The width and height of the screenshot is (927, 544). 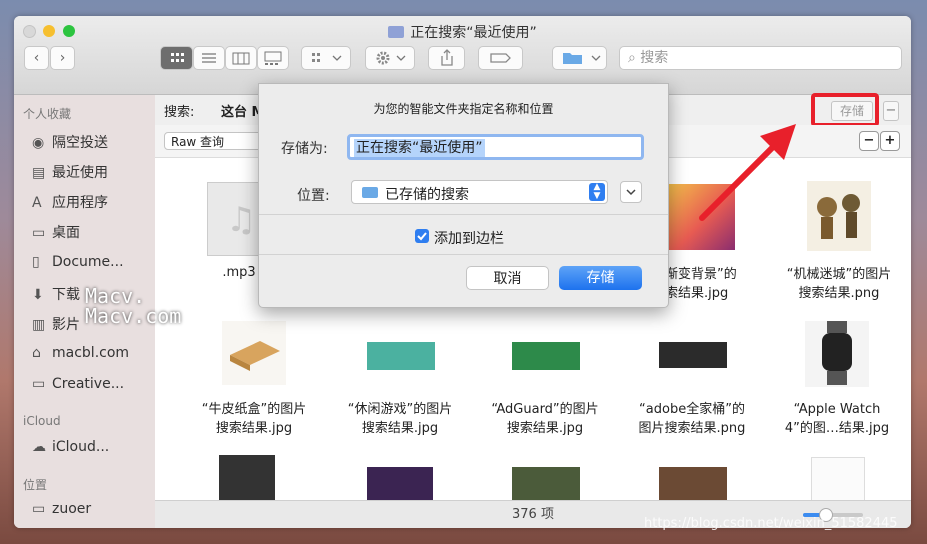 I want to click on sidebar-item-zuoer: ▭ zuoer, so click(x=61, y=509).